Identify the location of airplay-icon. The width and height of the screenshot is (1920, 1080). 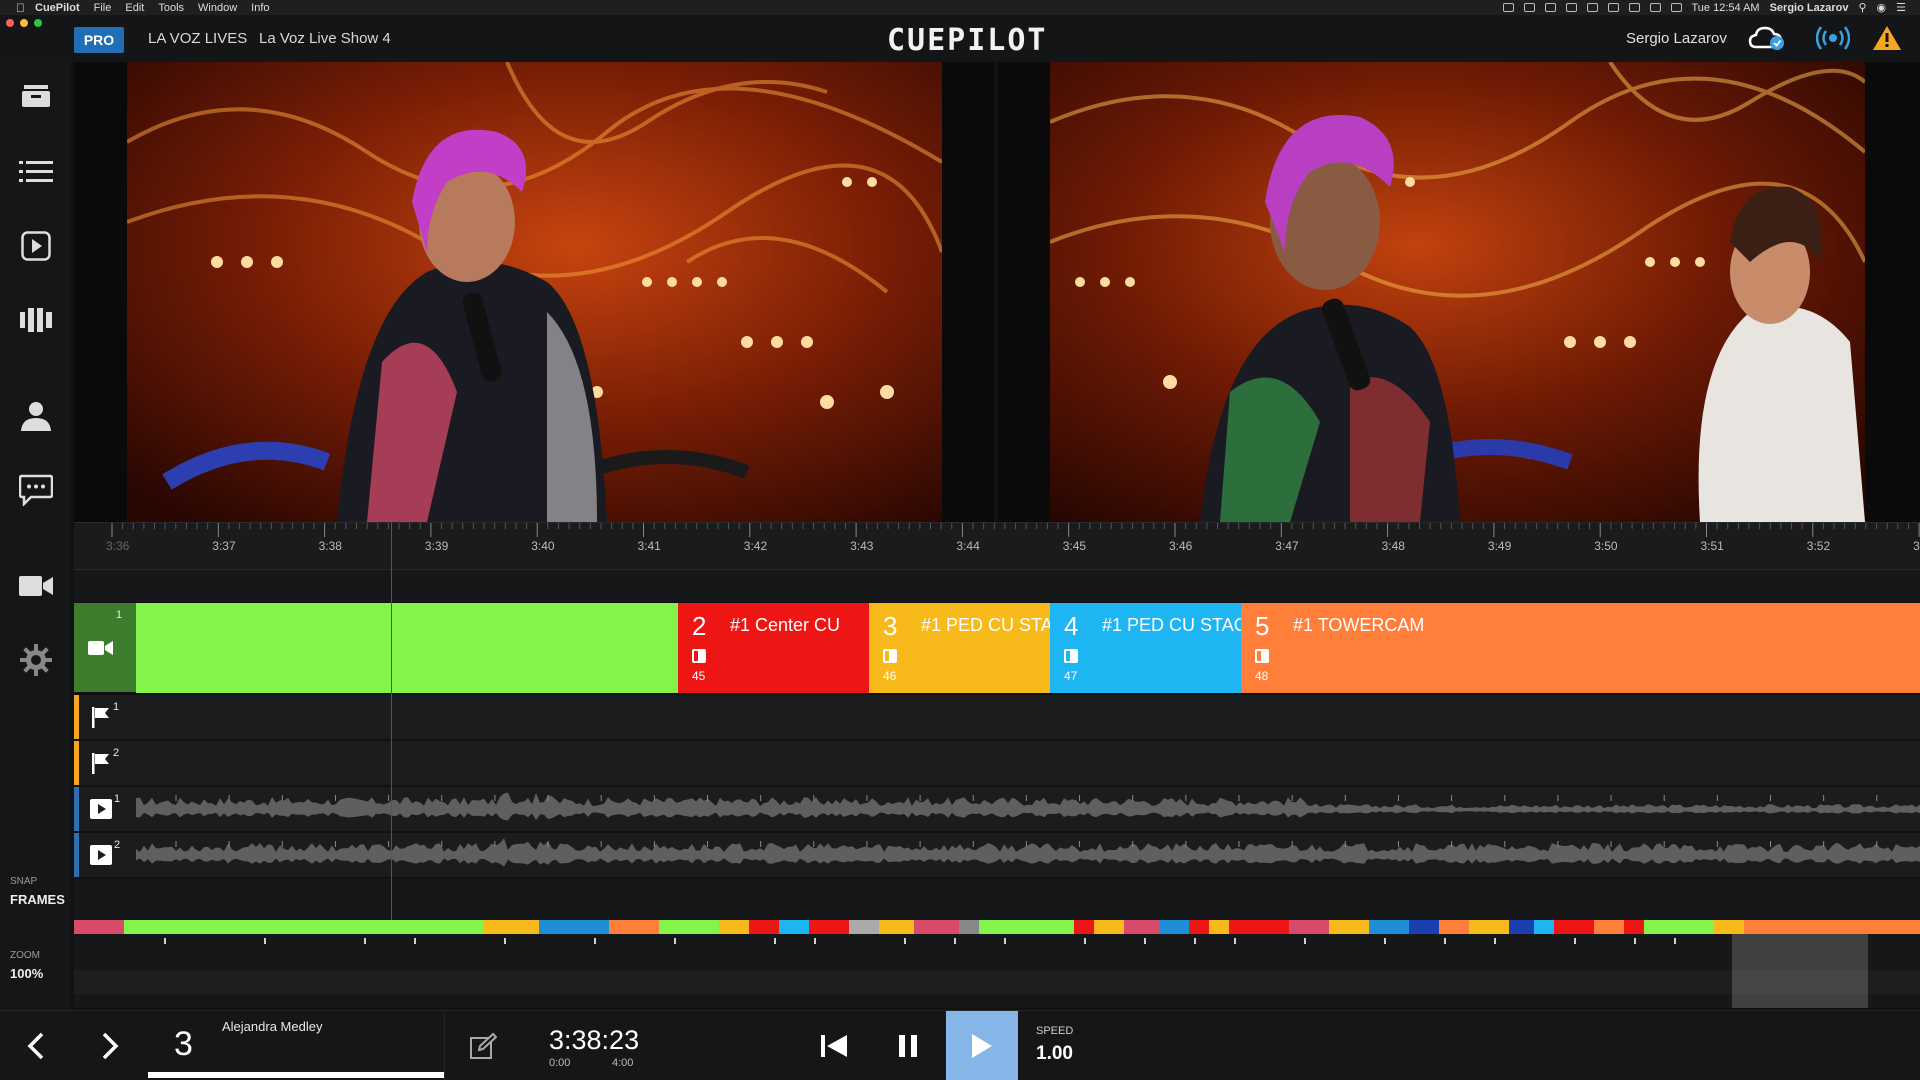
(1655, 7).